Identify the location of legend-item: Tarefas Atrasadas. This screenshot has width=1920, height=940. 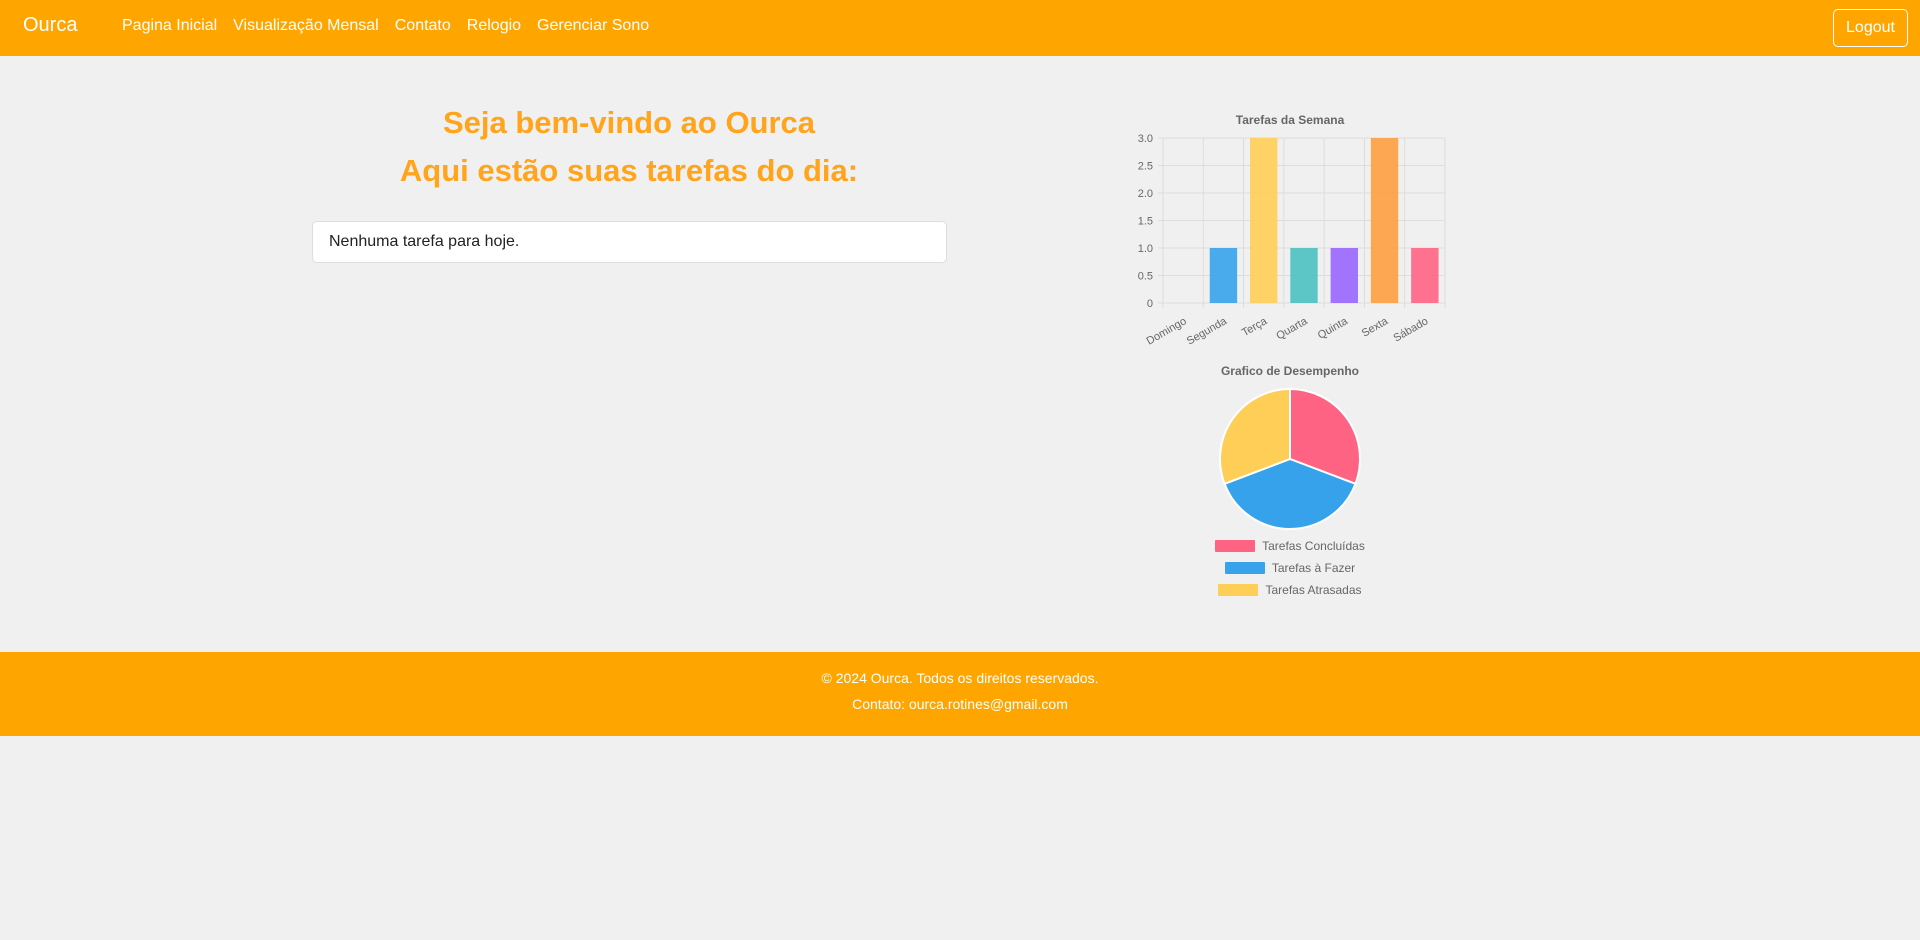
(1290, 590).